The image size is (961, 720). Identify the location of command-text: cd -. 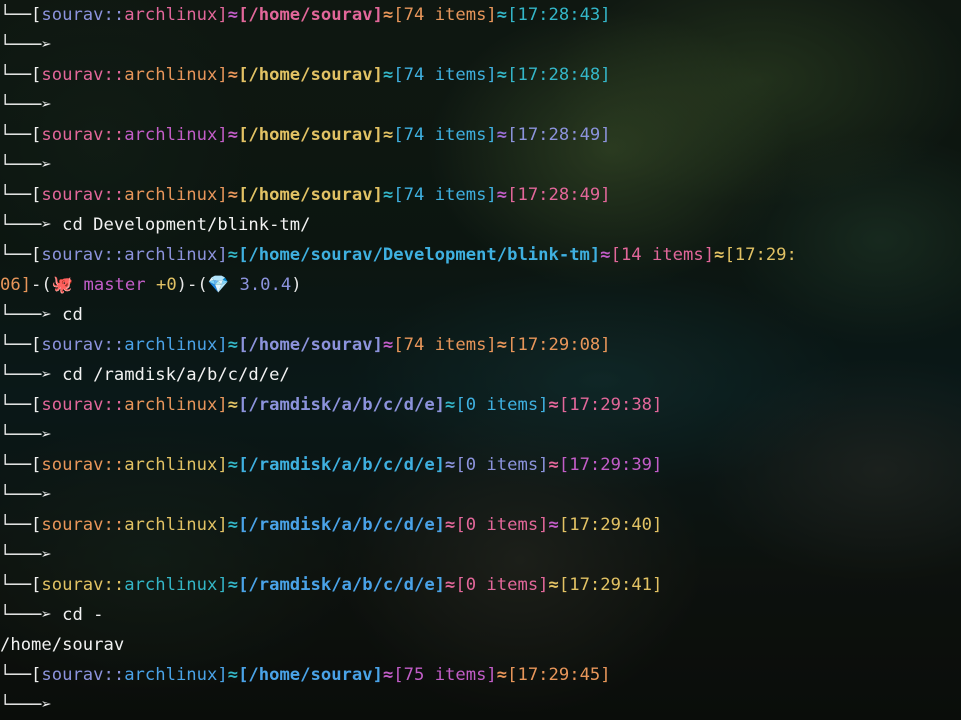
(83, 615).